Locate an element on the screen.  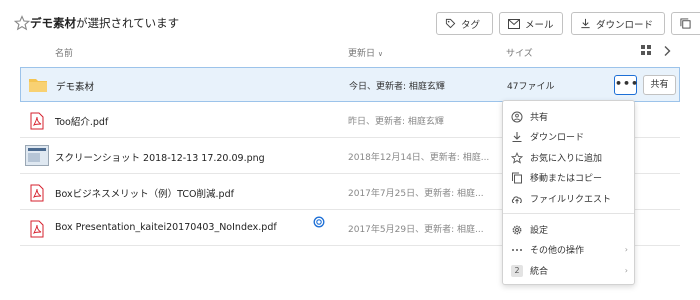
menu-item-download: ダウンロード is located at coordinates (568, 136).